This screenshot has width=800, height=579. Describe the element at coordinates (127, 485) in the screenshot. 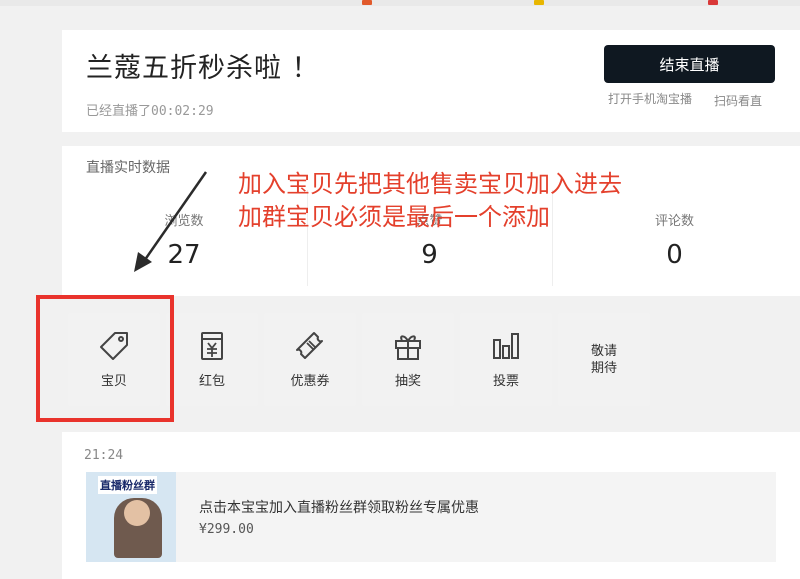

I see `thumbnail-badge: 直播粉丝群` at that location.